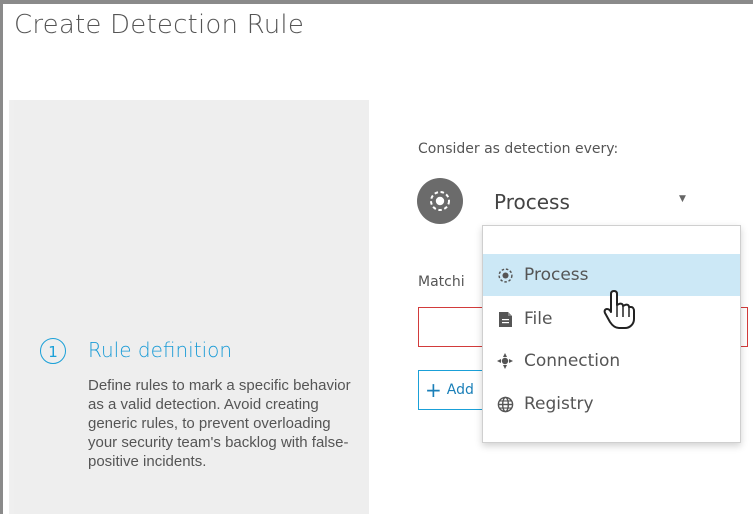 This screenshot has height=514, width=753. What do you see at coordinates (160, 350) in the screenshot?
I see `step-title: Rule definition` at bounding box center [160, 350].